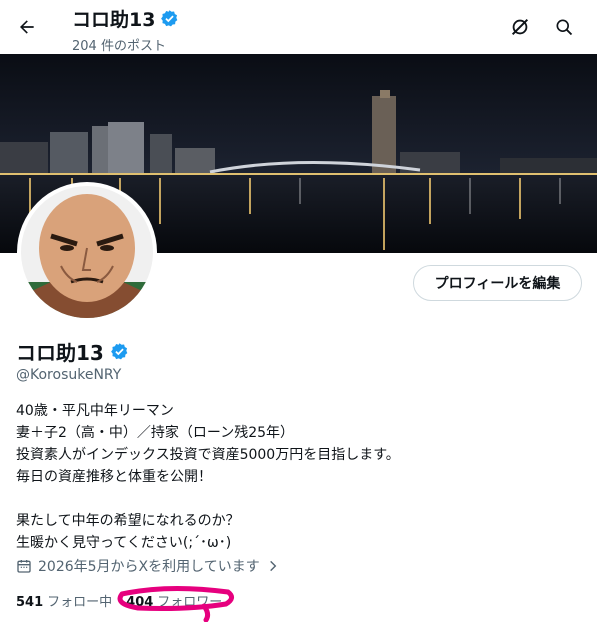  What do you see at coordinates (114, 477) in the screenshot?
I see `bio-line: 毎日の資産推移と体重を公開！` at bounding box center [114, 477].